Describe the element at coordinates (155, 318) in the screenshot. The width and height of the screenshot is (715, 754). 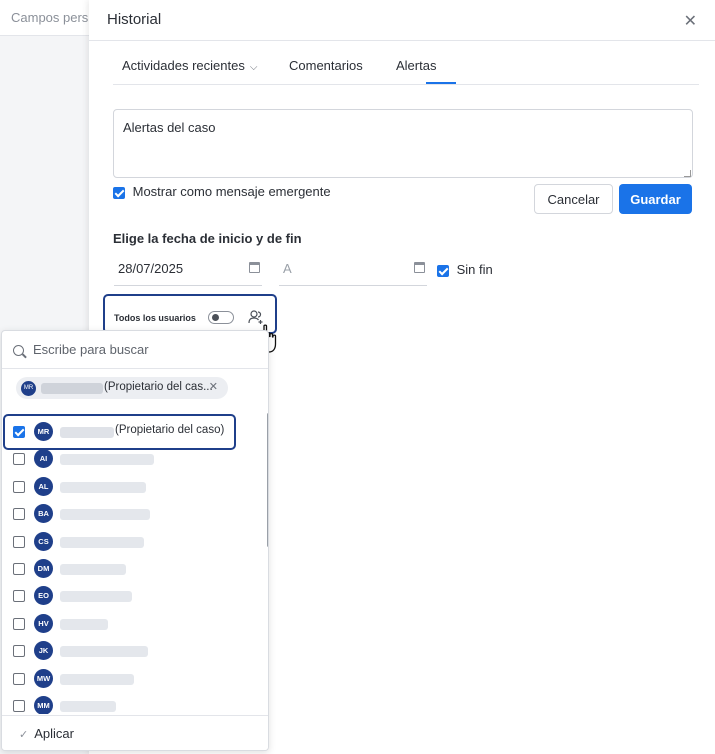
I see `all-users-label: Todos los usuarios` at that location.